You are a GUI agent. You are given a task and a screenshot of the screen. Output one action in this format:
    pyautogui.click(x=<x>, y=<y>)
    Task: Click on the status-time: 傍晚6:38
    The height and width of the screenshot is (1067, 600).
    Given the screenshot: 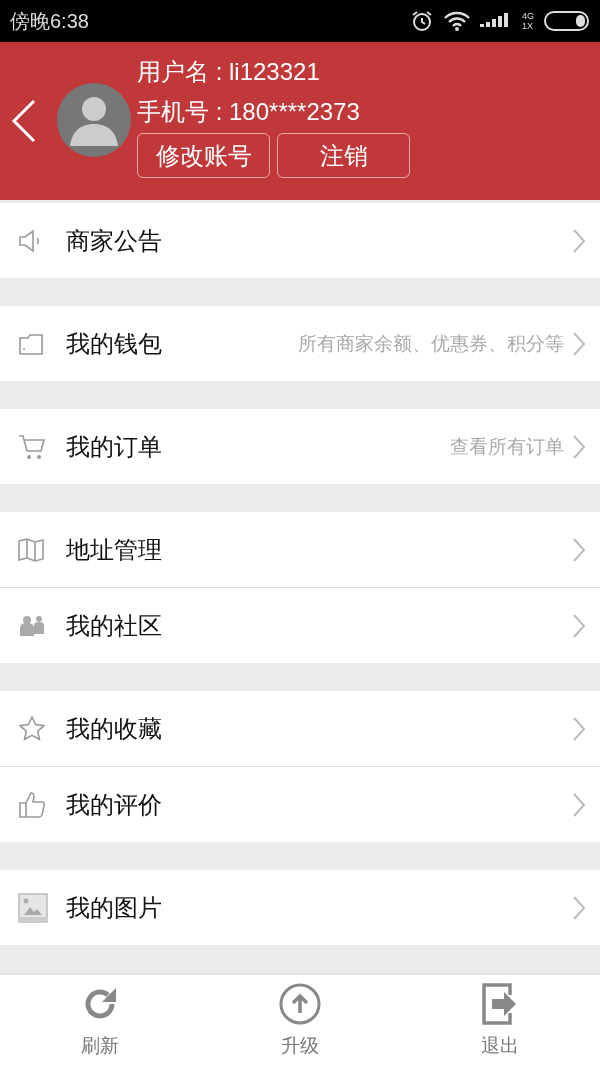 What is the action you would take?
    pyautogui.click(x=49, y=21)
    